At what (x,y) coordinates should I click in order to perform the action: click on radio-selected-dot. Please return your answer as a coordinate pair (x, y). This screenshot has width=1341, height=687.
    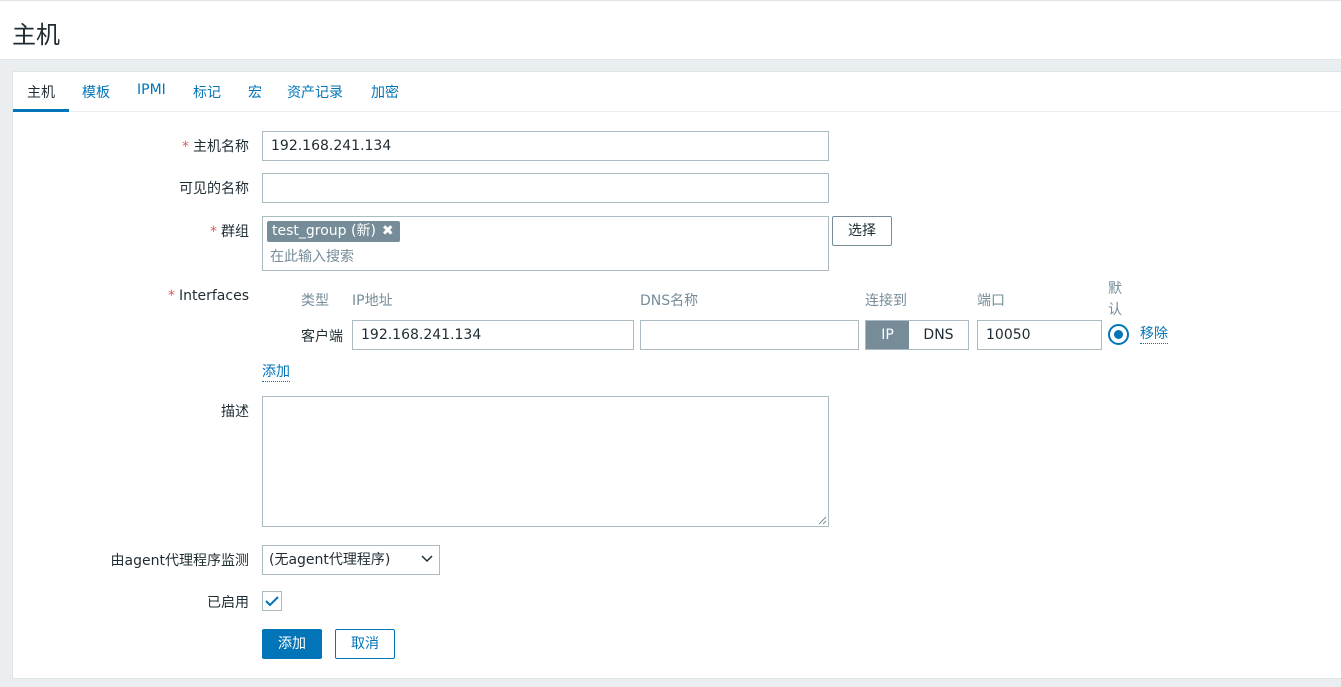
    Looking at the image, I should click on (1118, 334).